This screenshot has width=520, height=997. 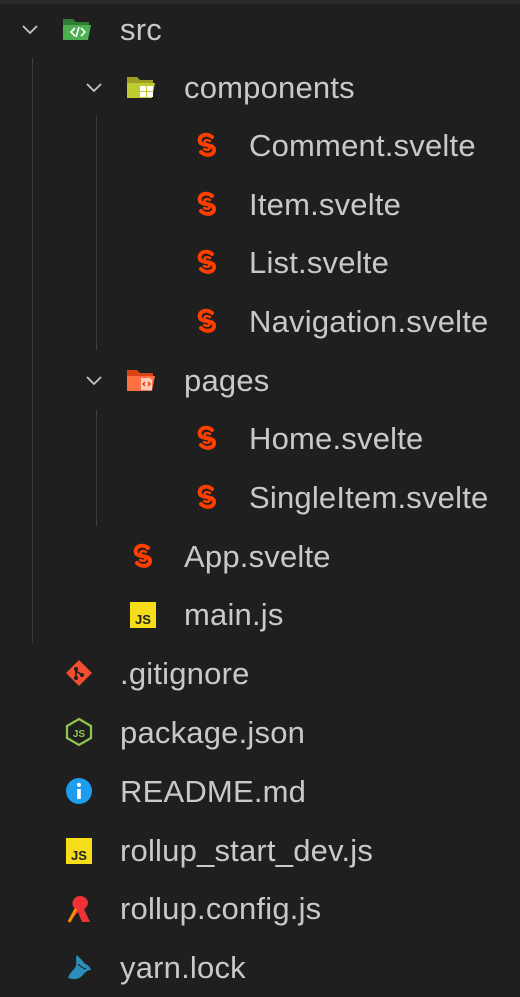 I want to click on tree-row-app-svelte: App.svelte, so click(x=260, y=556).